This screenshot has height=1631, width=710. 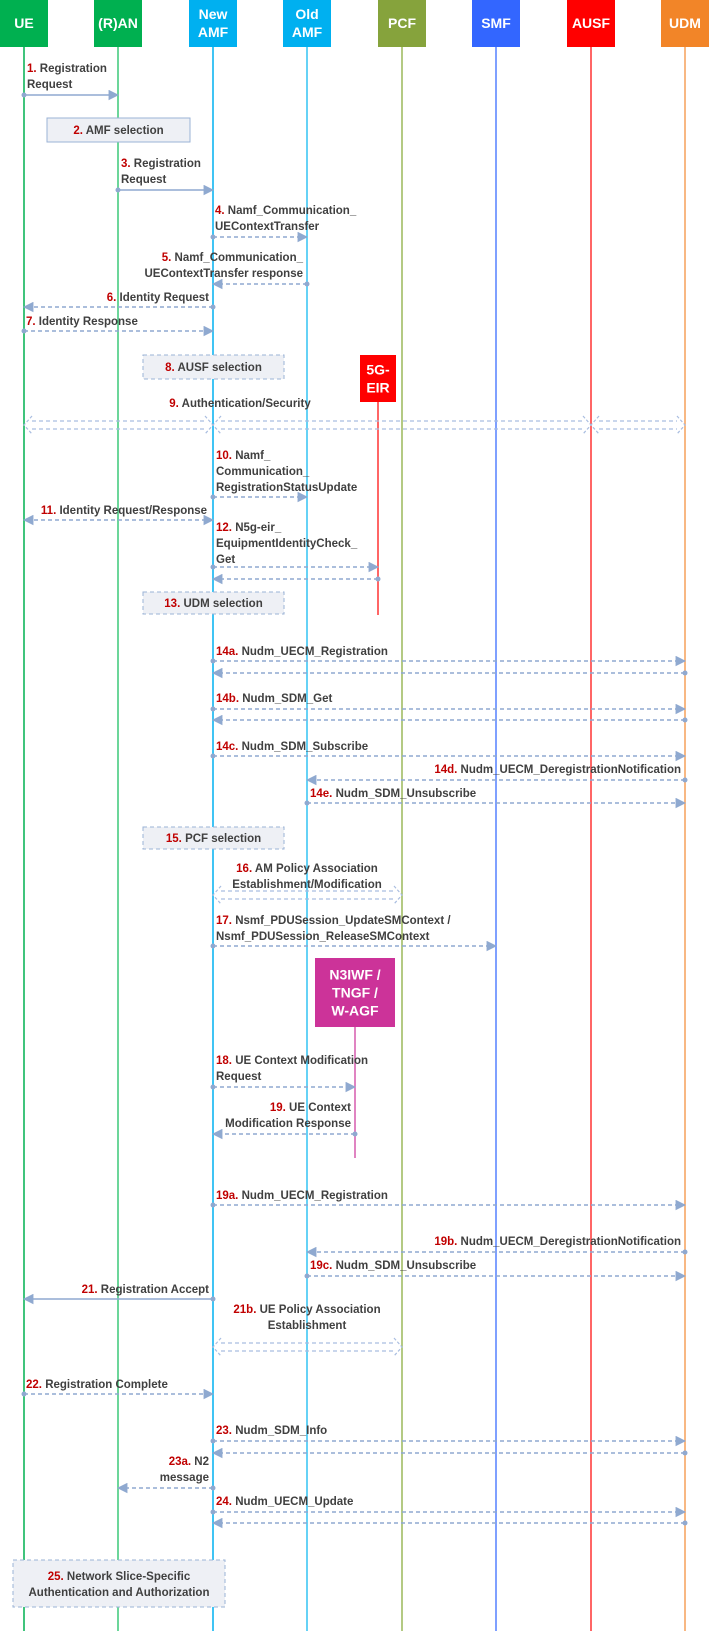 I want to click on step-label: 1. Registration, so click(x=67, y=69).